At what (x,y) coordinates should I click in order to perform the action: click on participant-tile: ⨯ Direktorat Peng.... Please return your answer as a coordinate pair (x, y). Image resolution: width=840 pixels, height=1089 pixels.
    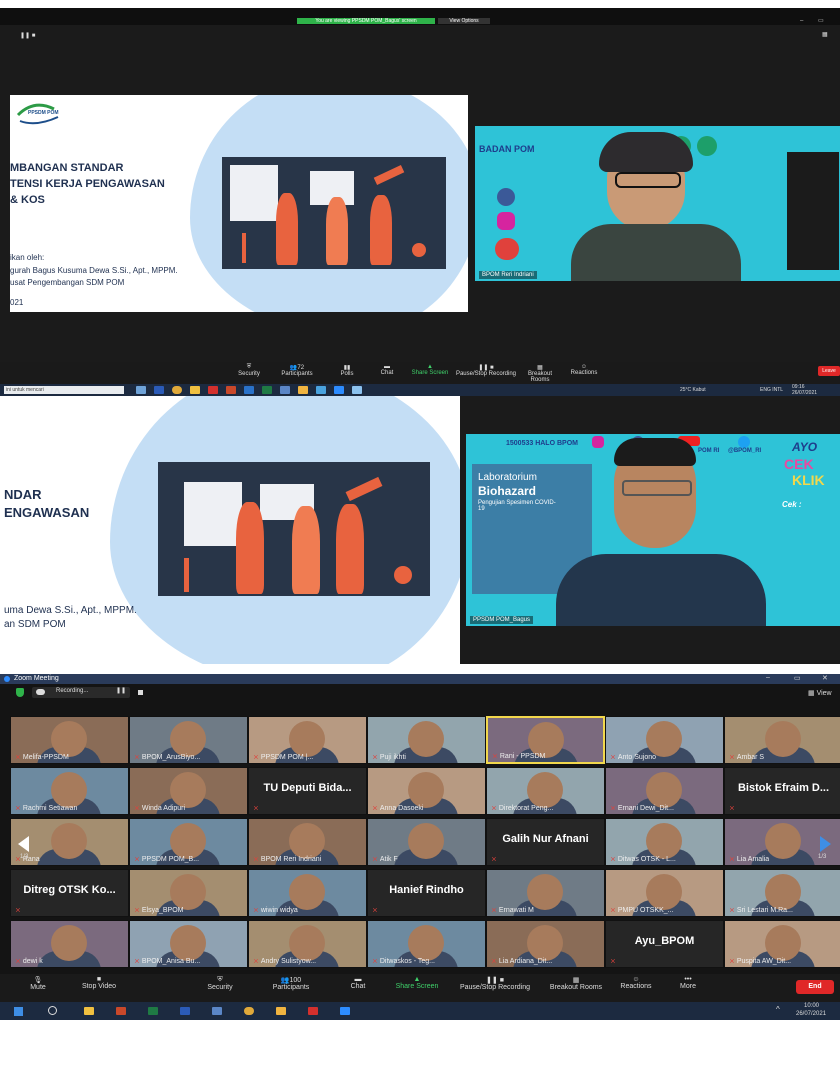
    Looking at the image, I should click on (545, 791).